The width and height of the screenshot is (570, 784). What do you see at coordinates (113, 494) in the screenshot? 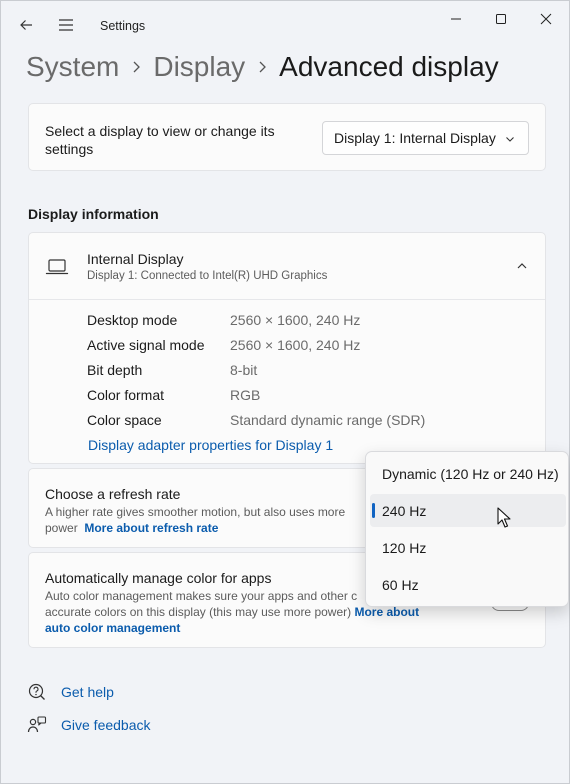
I see `refresh-rate-title: Choose a refresh rate` at bounding box center [113, 494].